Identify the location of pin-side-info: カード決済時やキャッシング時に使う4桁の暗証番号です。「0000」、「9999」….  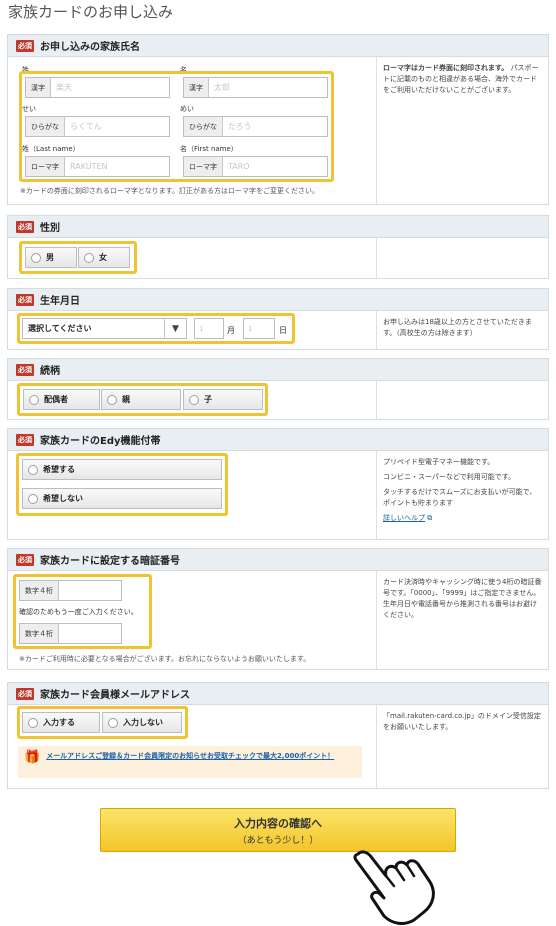
(462, 598).